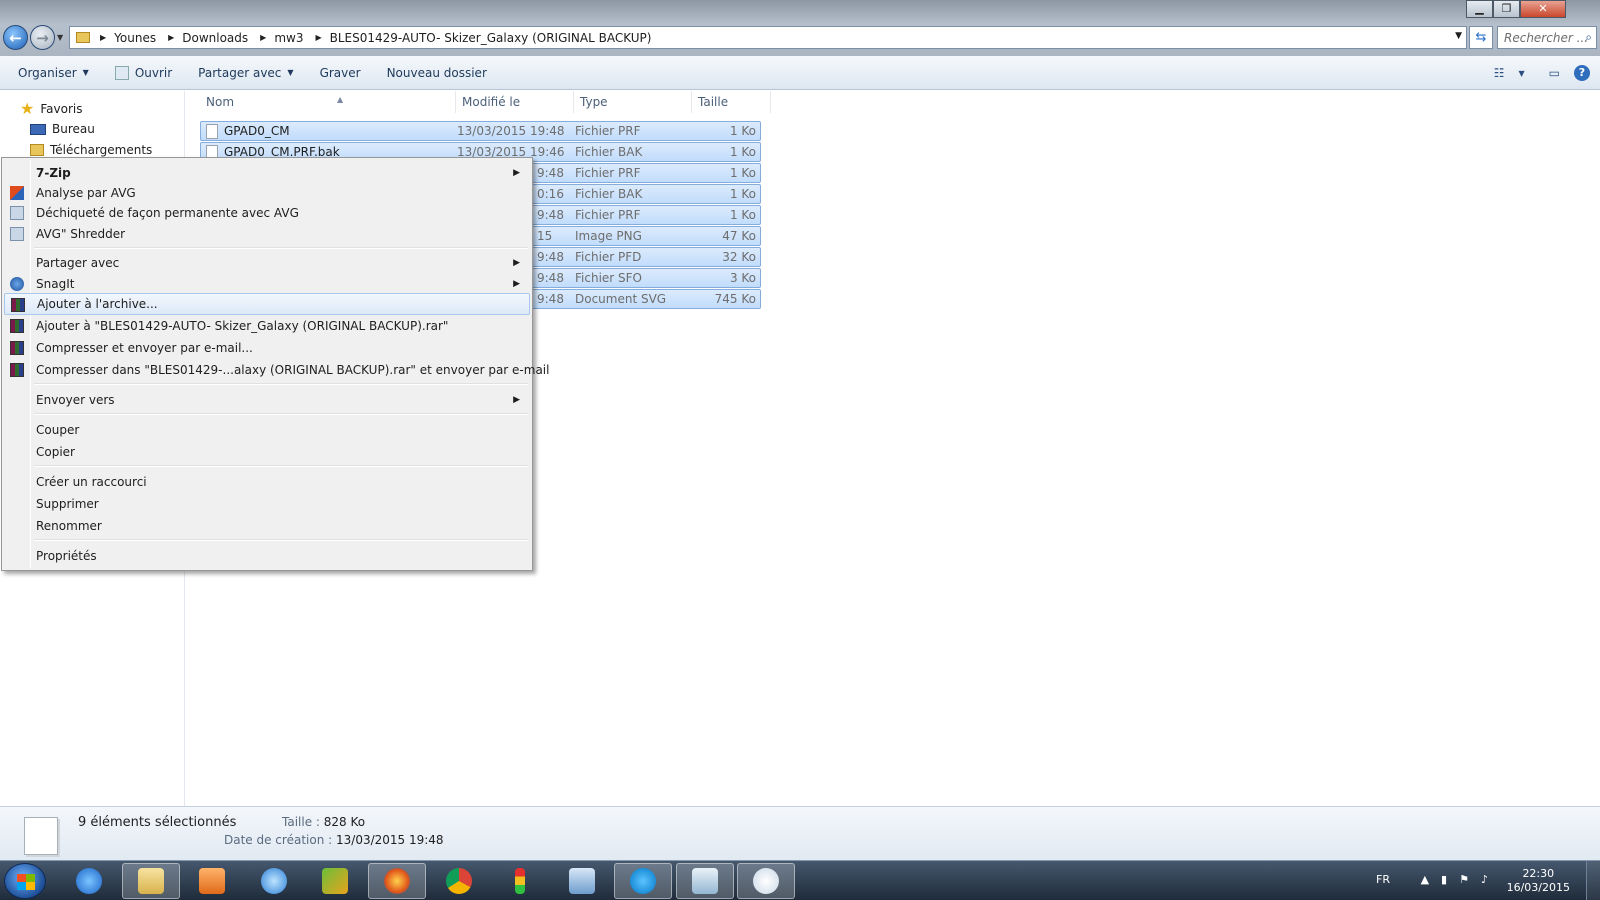 Image resolution: width=1600 pixels, height=900 pixels. I want to click on menu-item-partager-avec: Partager avec ▶, so click(267, 263).